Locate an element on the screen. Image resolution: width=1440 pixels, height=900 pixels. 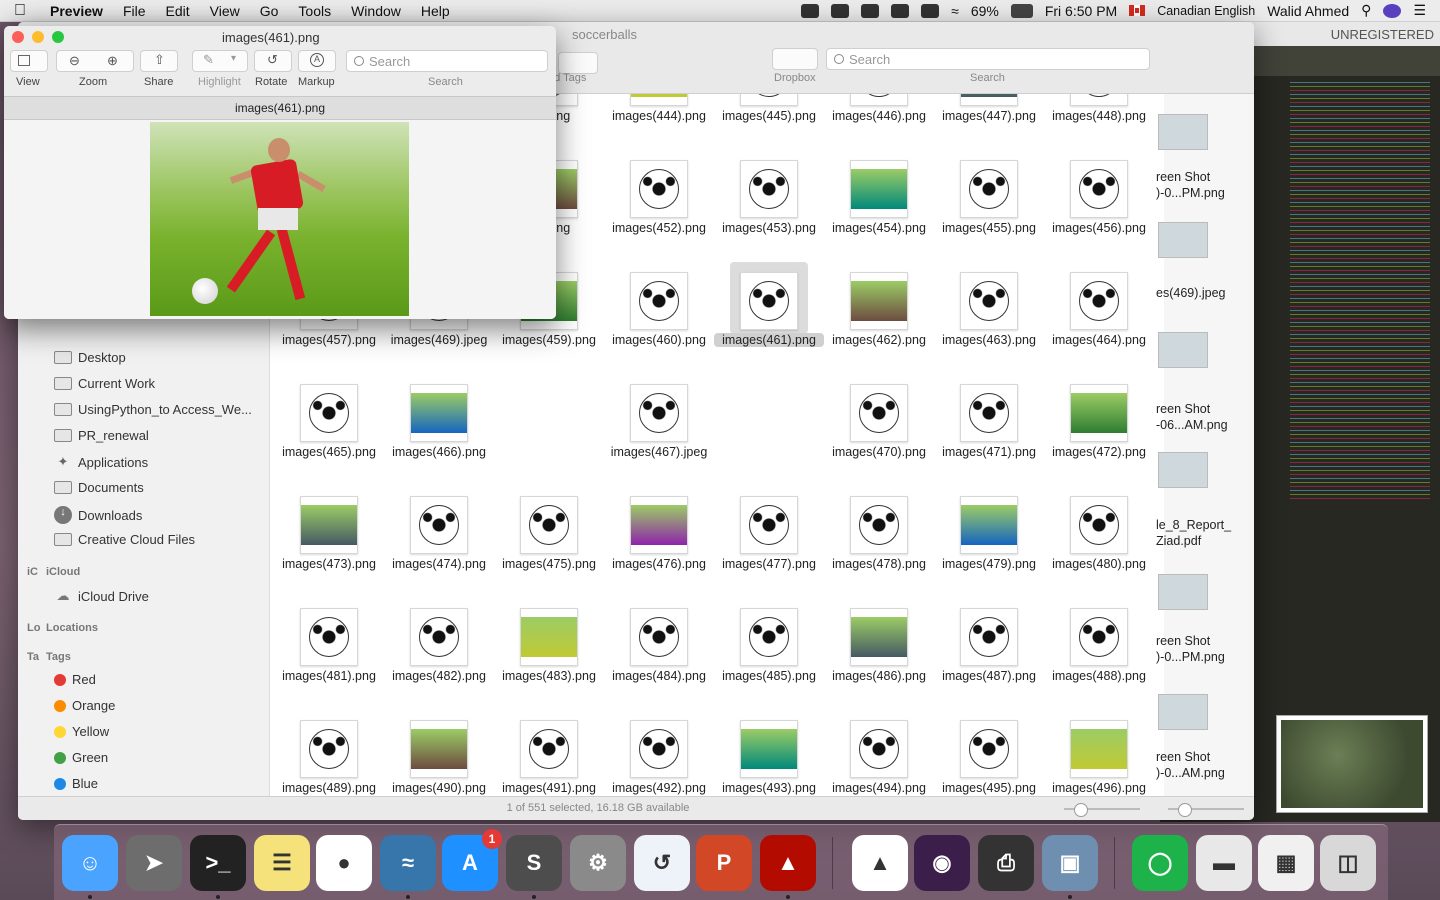
file-item: images(484).png is located at coordinates (659, 654).